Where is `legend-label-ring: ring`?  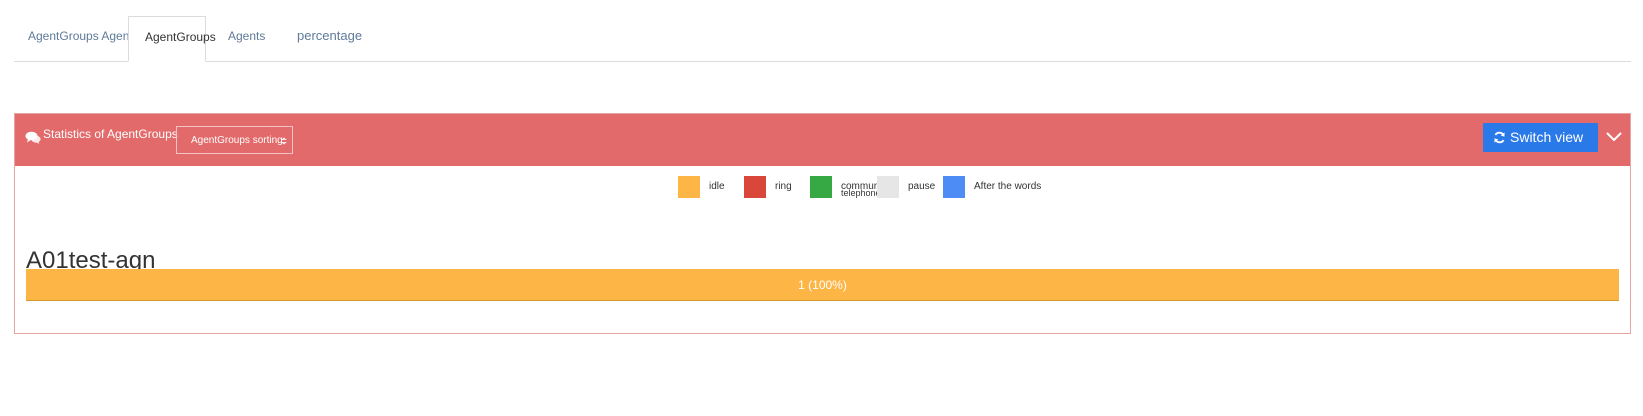 legend-label-ring: ring is located at coordinates (783, 186).